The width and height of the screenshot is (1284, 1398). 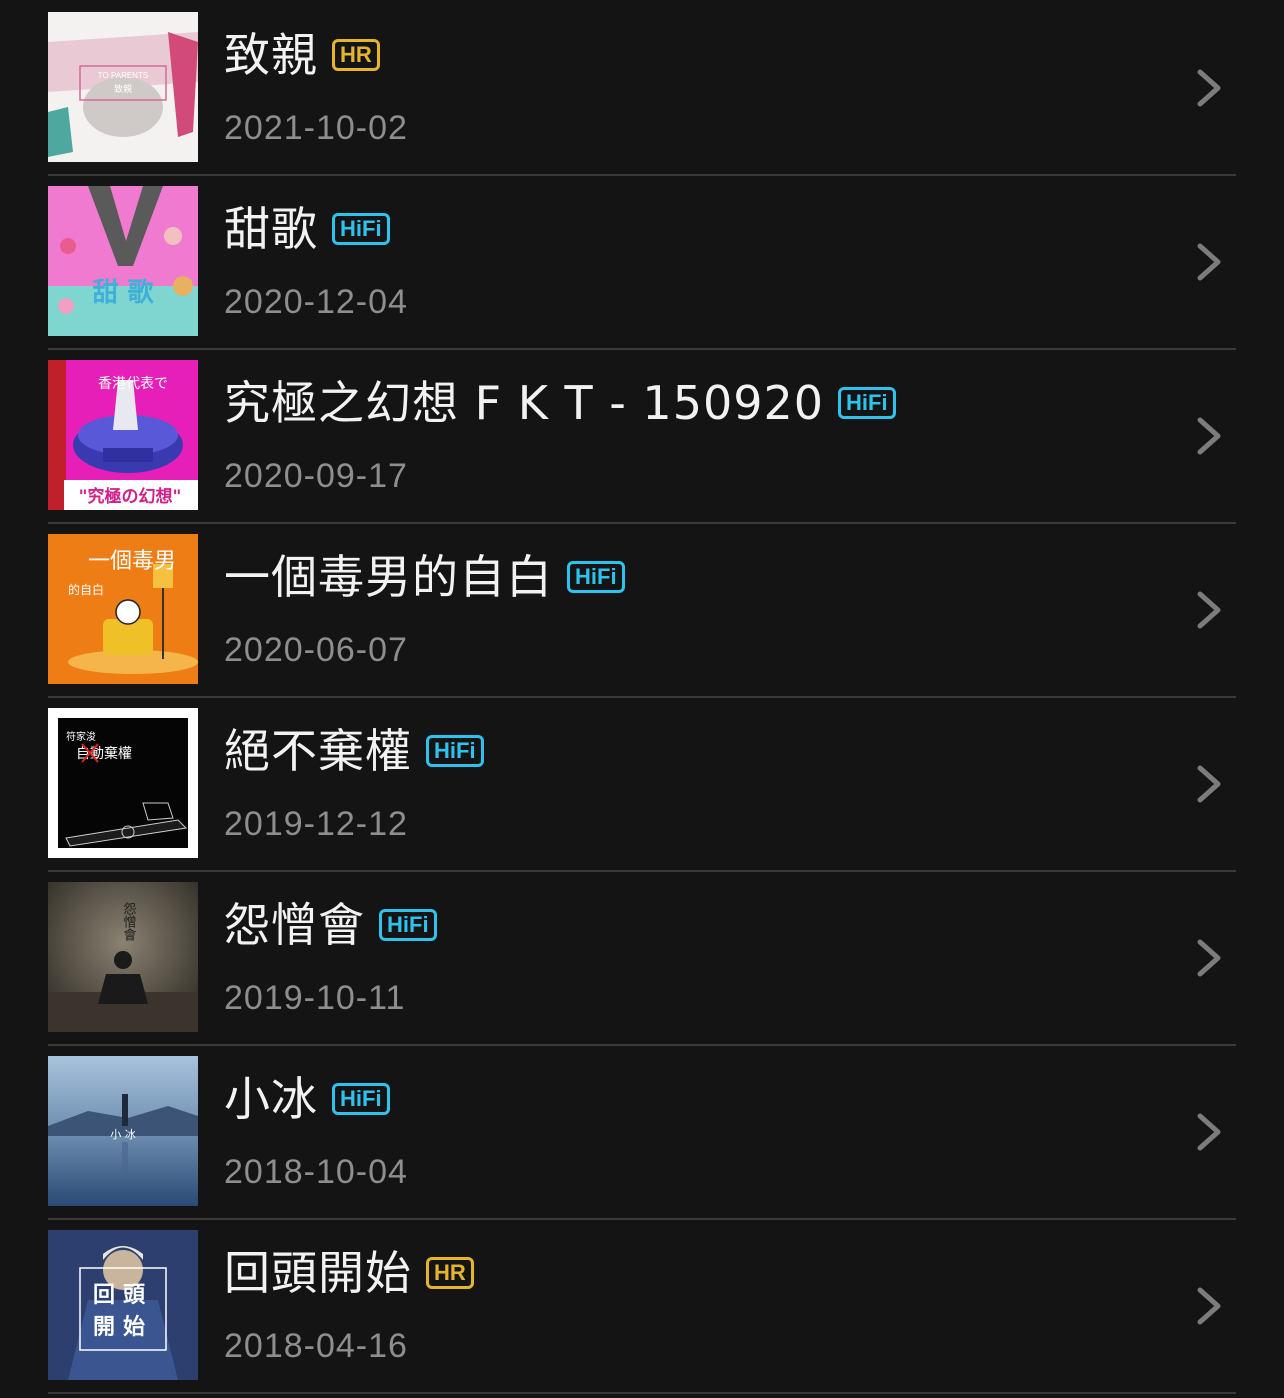 What do you see at coordinates (316, 650) in the screenshot?
I see `album-date: 2020-06-07` at bounding box center [316, 650].